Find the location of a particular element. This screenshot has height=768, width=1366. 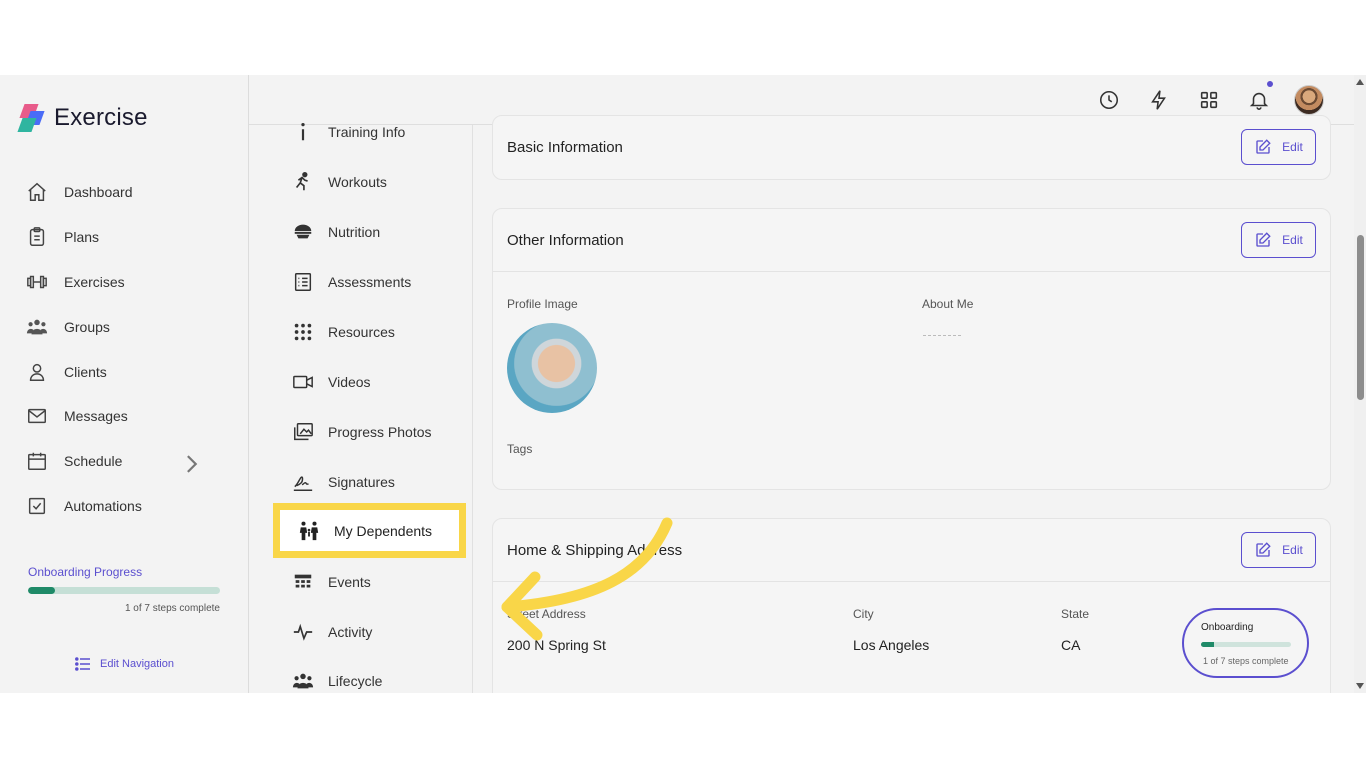

onboarding-popup-fill is located at coordinates (1207, 644).